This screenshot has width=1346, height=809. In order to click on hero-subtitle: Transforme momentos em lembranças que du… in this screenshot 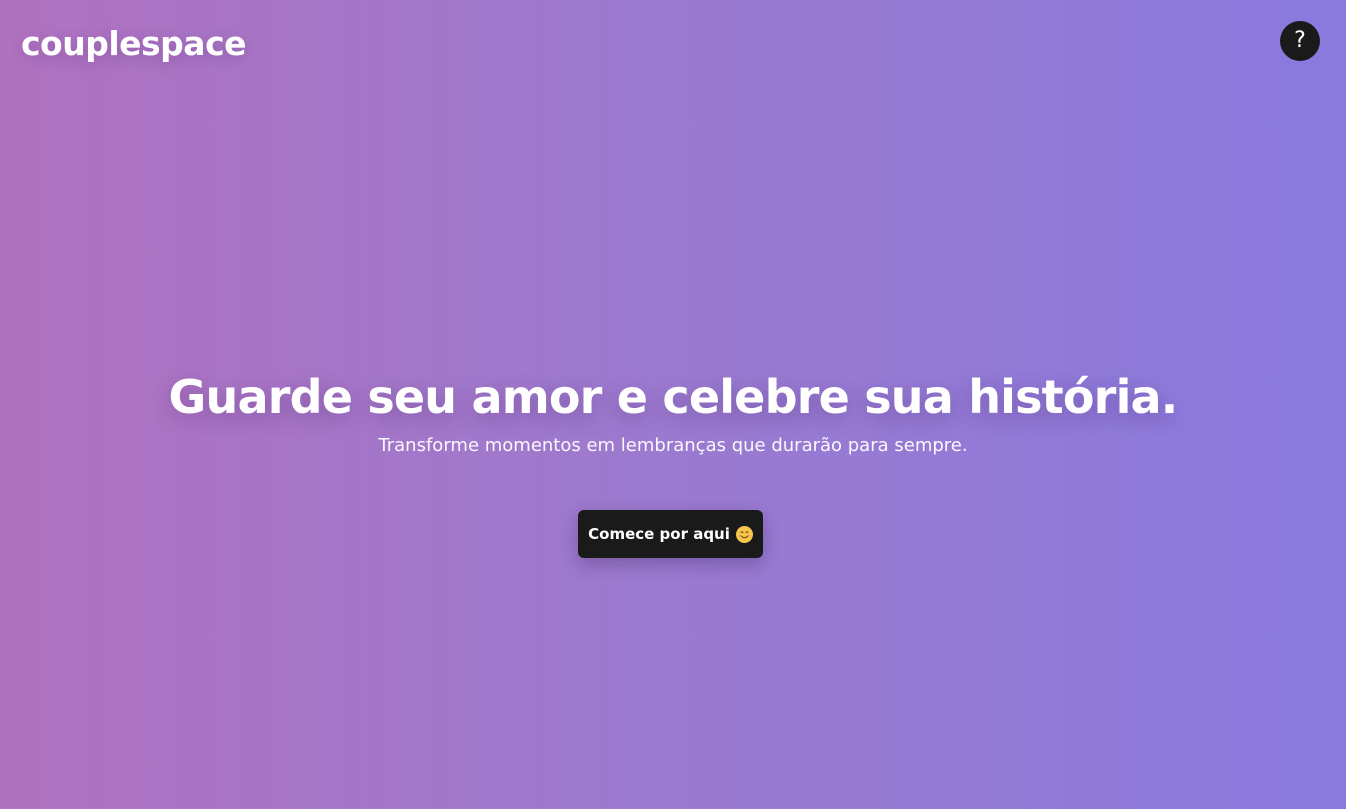, I will do `click(673, 445)`.